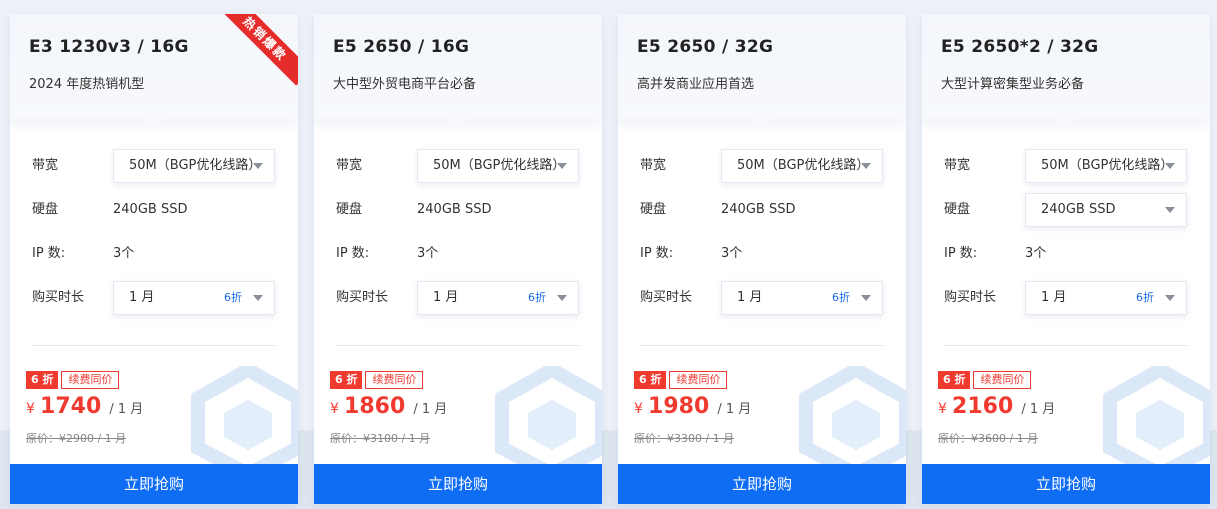 The width and height of the screenshot is (1217, 509). I want to click on price: ¥ 1980 / 1 月, so click(692, 406).